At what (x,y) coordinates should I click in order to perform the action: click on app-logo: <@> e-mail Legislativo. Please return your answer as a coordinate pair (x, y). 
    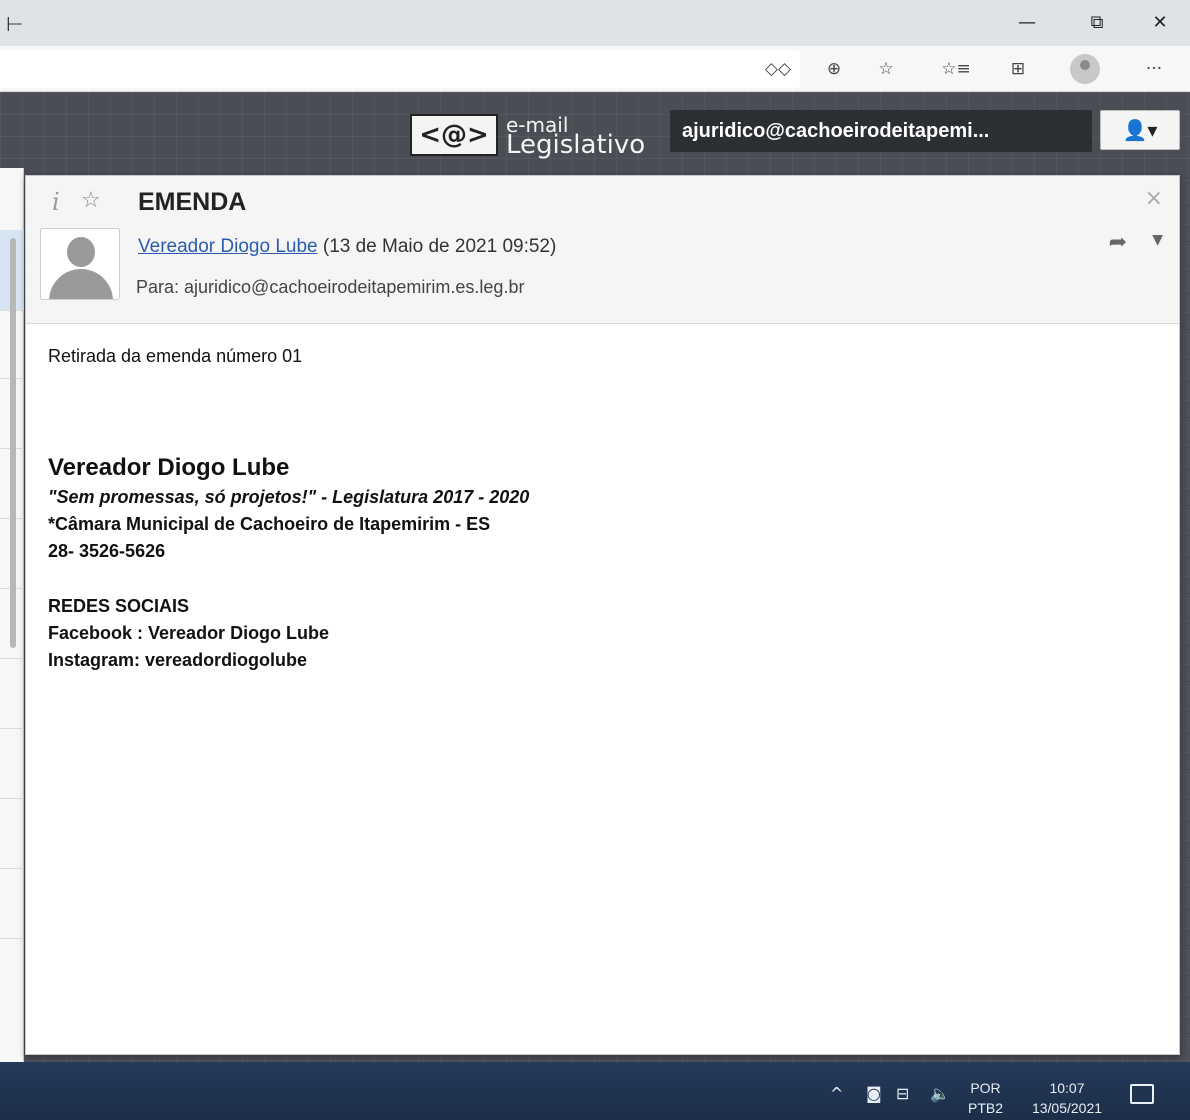
    Looking at the image, I should click on (532, 135).